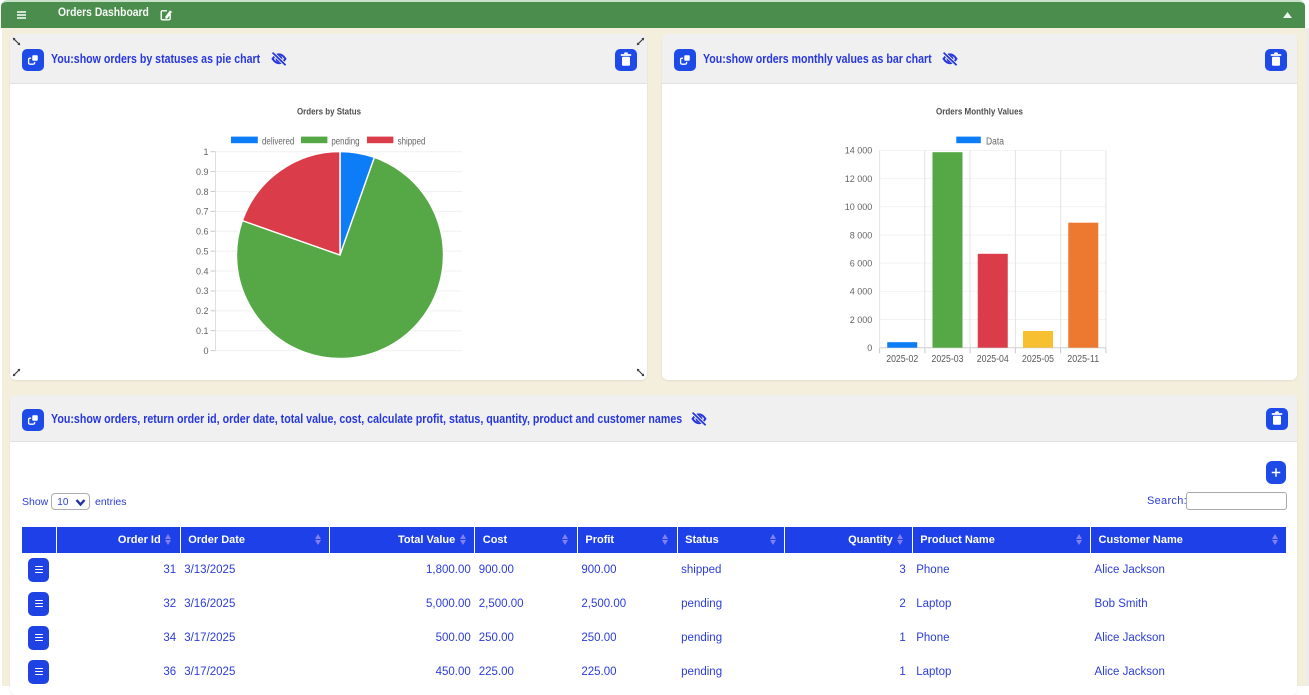  What do you see at coordinates (202, 212) in the screenshot?
I see `svg-text: 0.7` at bounding box center [202, 212].